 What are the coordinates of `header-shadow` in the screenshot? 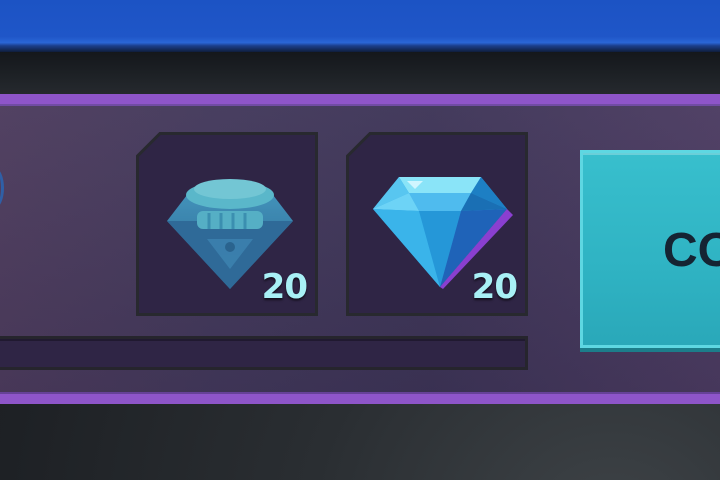 It's located at (360, 74).